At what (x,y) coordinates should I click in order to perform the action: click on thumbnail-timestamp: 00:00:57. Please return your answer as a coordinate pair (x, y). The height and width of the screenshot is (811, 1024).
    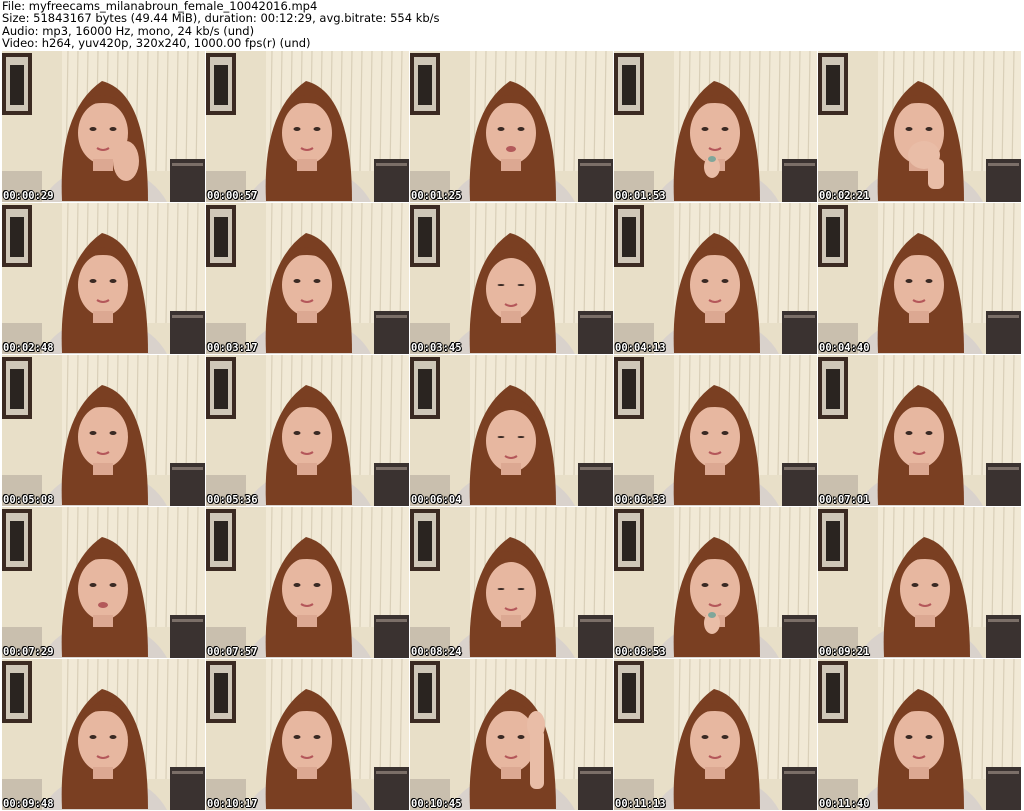
    Looking at the image, I should click on (232, 196).